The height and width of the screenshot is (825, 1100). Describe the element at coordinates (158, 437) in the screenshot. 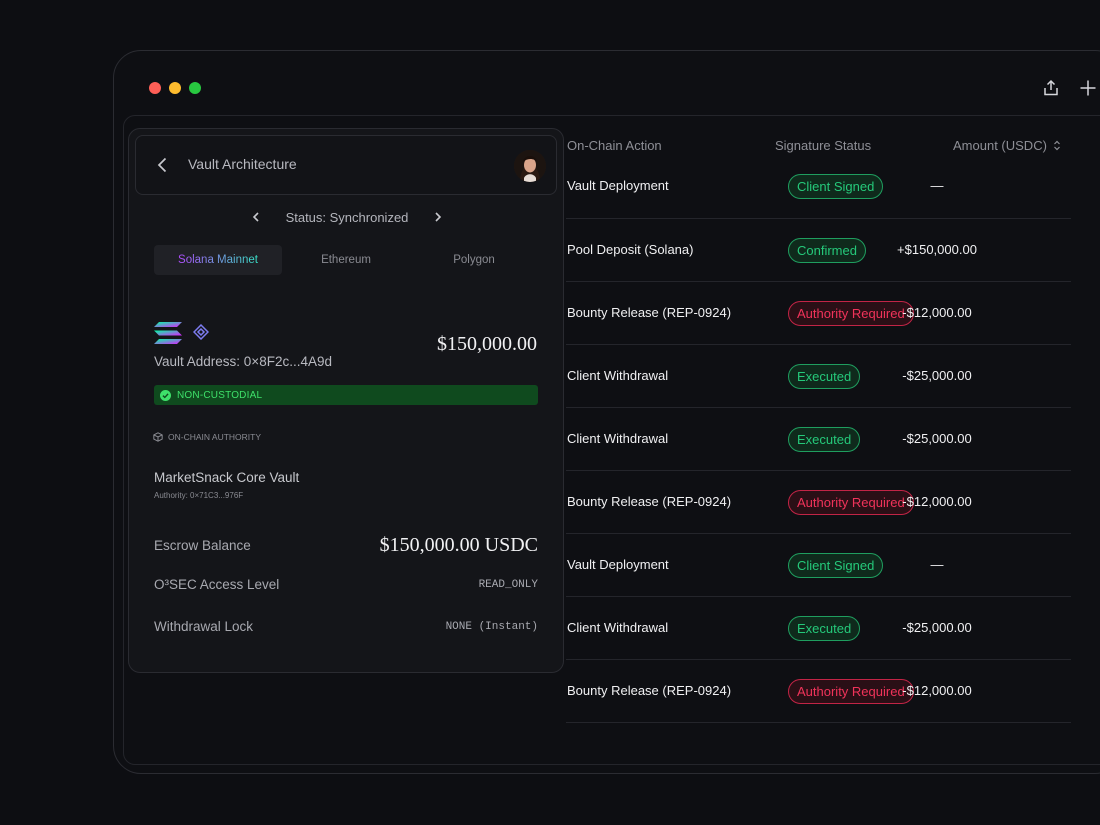

I see `cube-icon` at that location.